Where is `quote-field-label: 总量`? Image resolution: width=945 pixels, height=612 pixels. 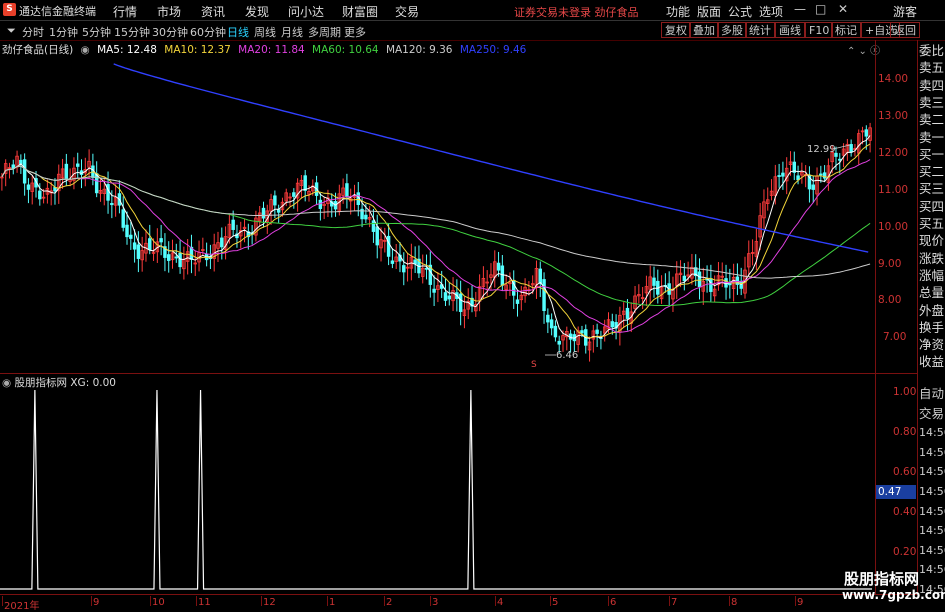
quote-field-label: 总量 is located at coordinates (932, 293).